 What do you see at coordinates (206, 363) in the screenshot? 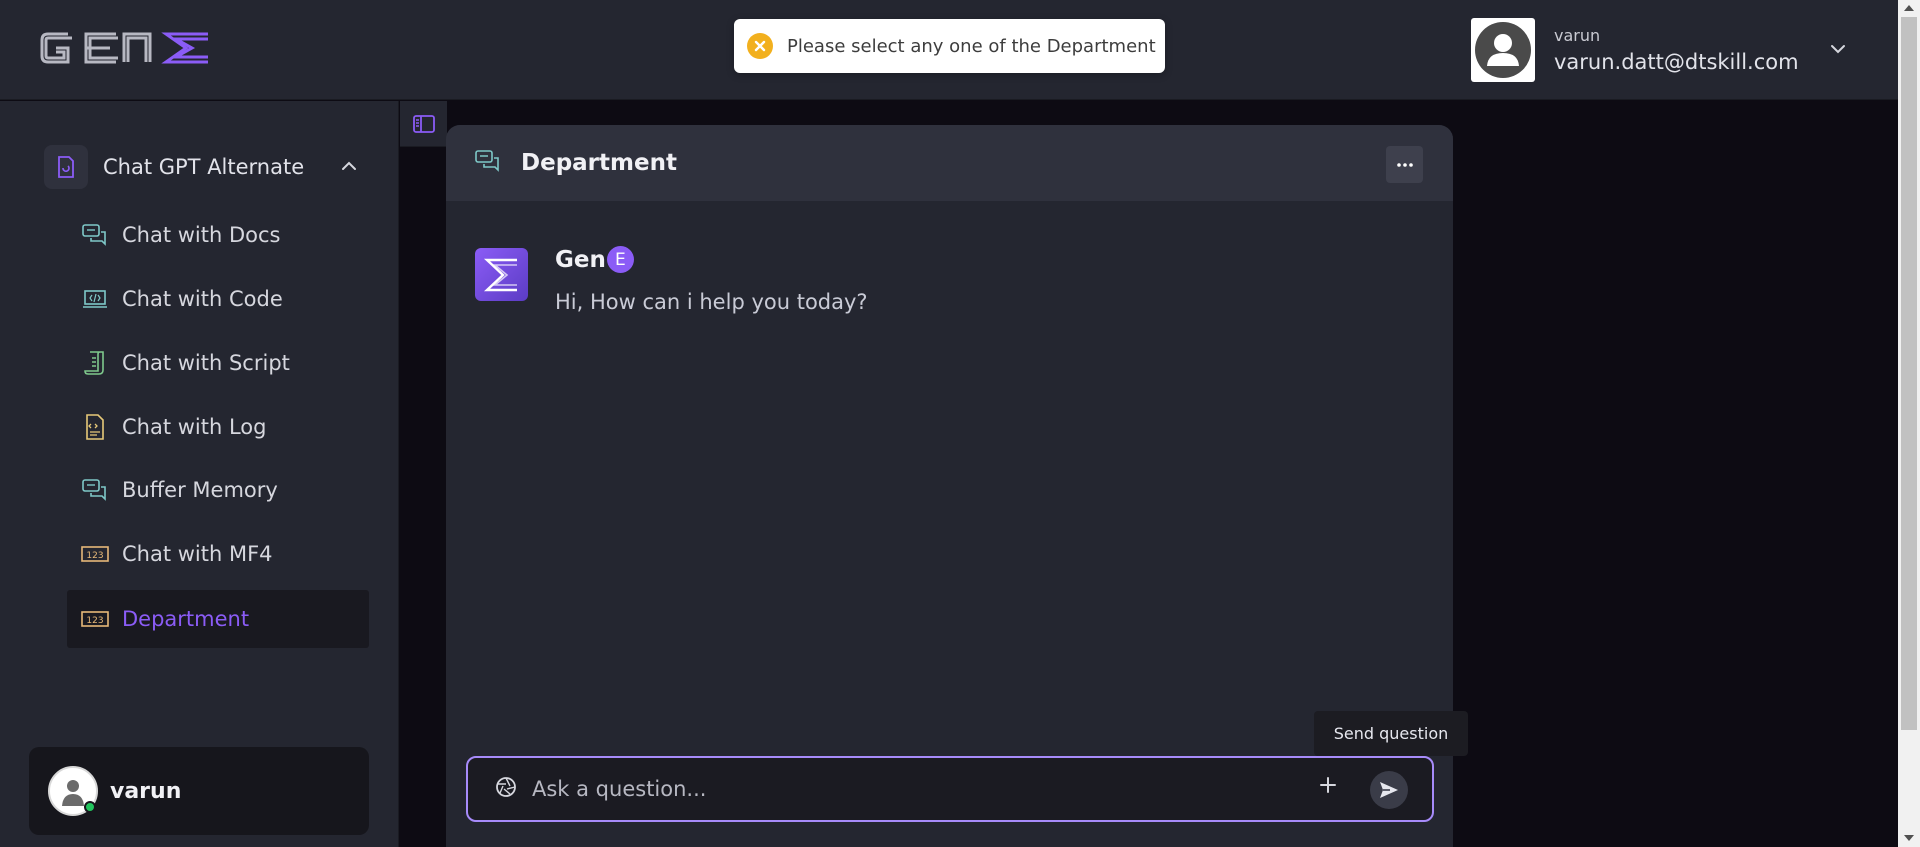
I see `sidebar-item-label: Chat with Script` at bounding box center [206, 363].